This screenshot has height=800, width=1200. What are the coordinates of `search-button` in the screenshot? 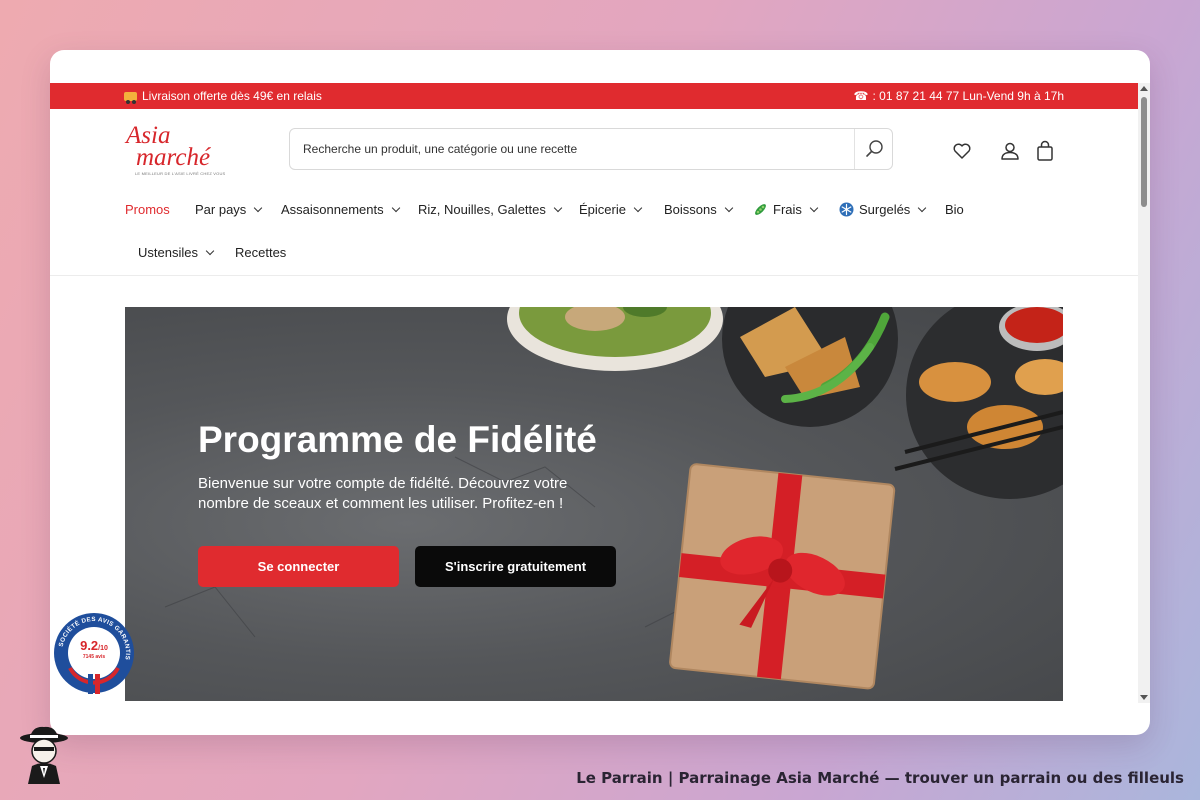 It's located at (873, 149).